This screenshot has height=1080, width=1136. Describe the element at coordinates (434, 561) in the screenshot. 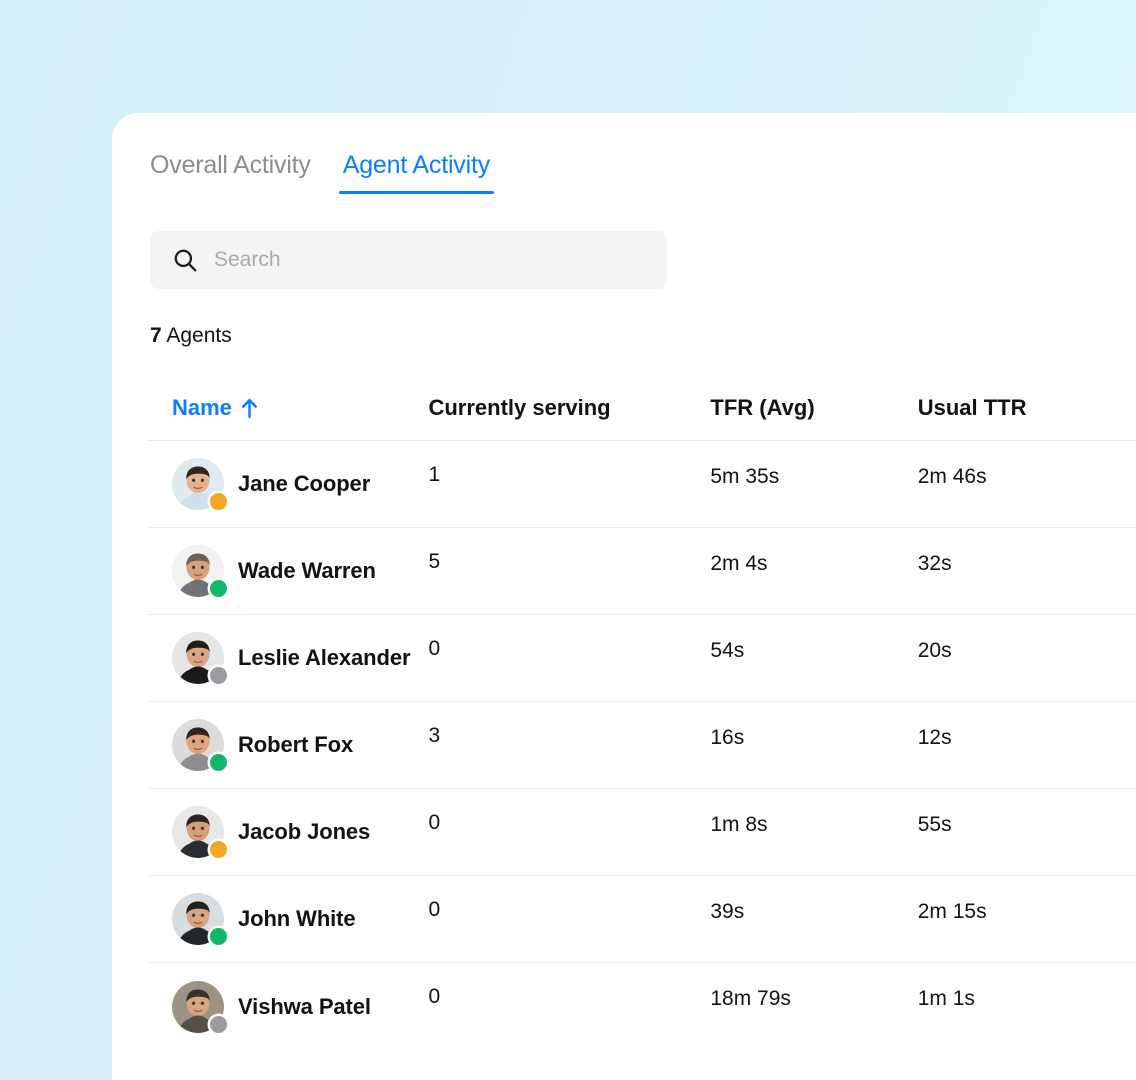

I see `cell-currently-serving: 5` at that location.